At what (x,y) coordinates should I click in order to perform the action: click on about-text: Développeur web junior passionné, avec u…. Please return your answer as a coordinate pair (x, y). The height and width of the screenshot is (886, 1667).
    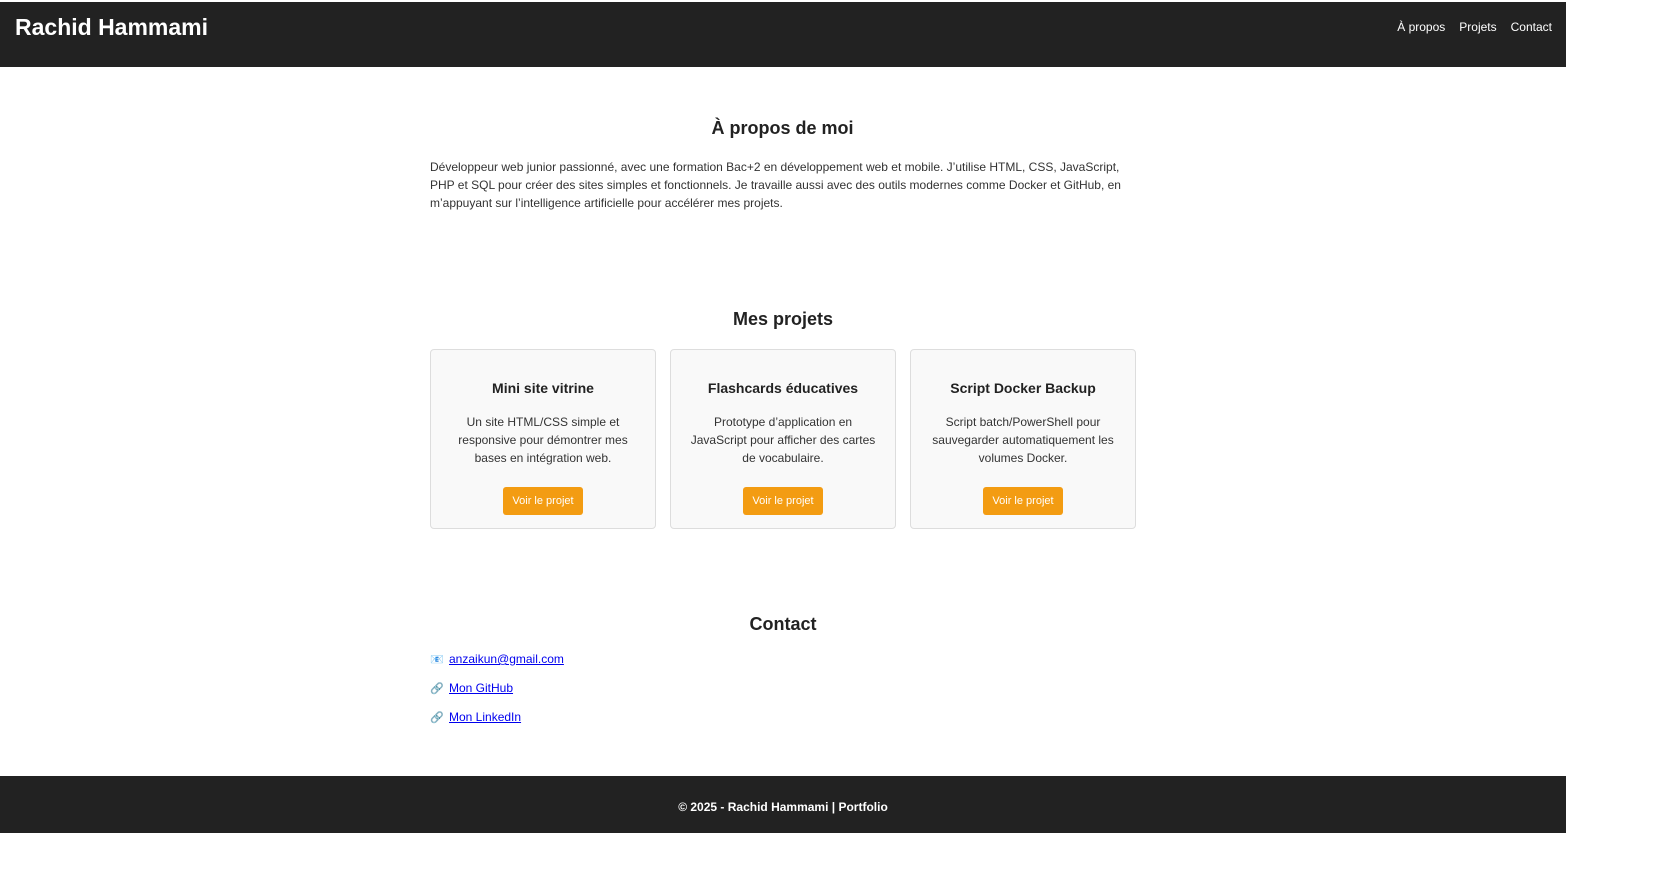
    Looking at the image, I should click on (775, 185).